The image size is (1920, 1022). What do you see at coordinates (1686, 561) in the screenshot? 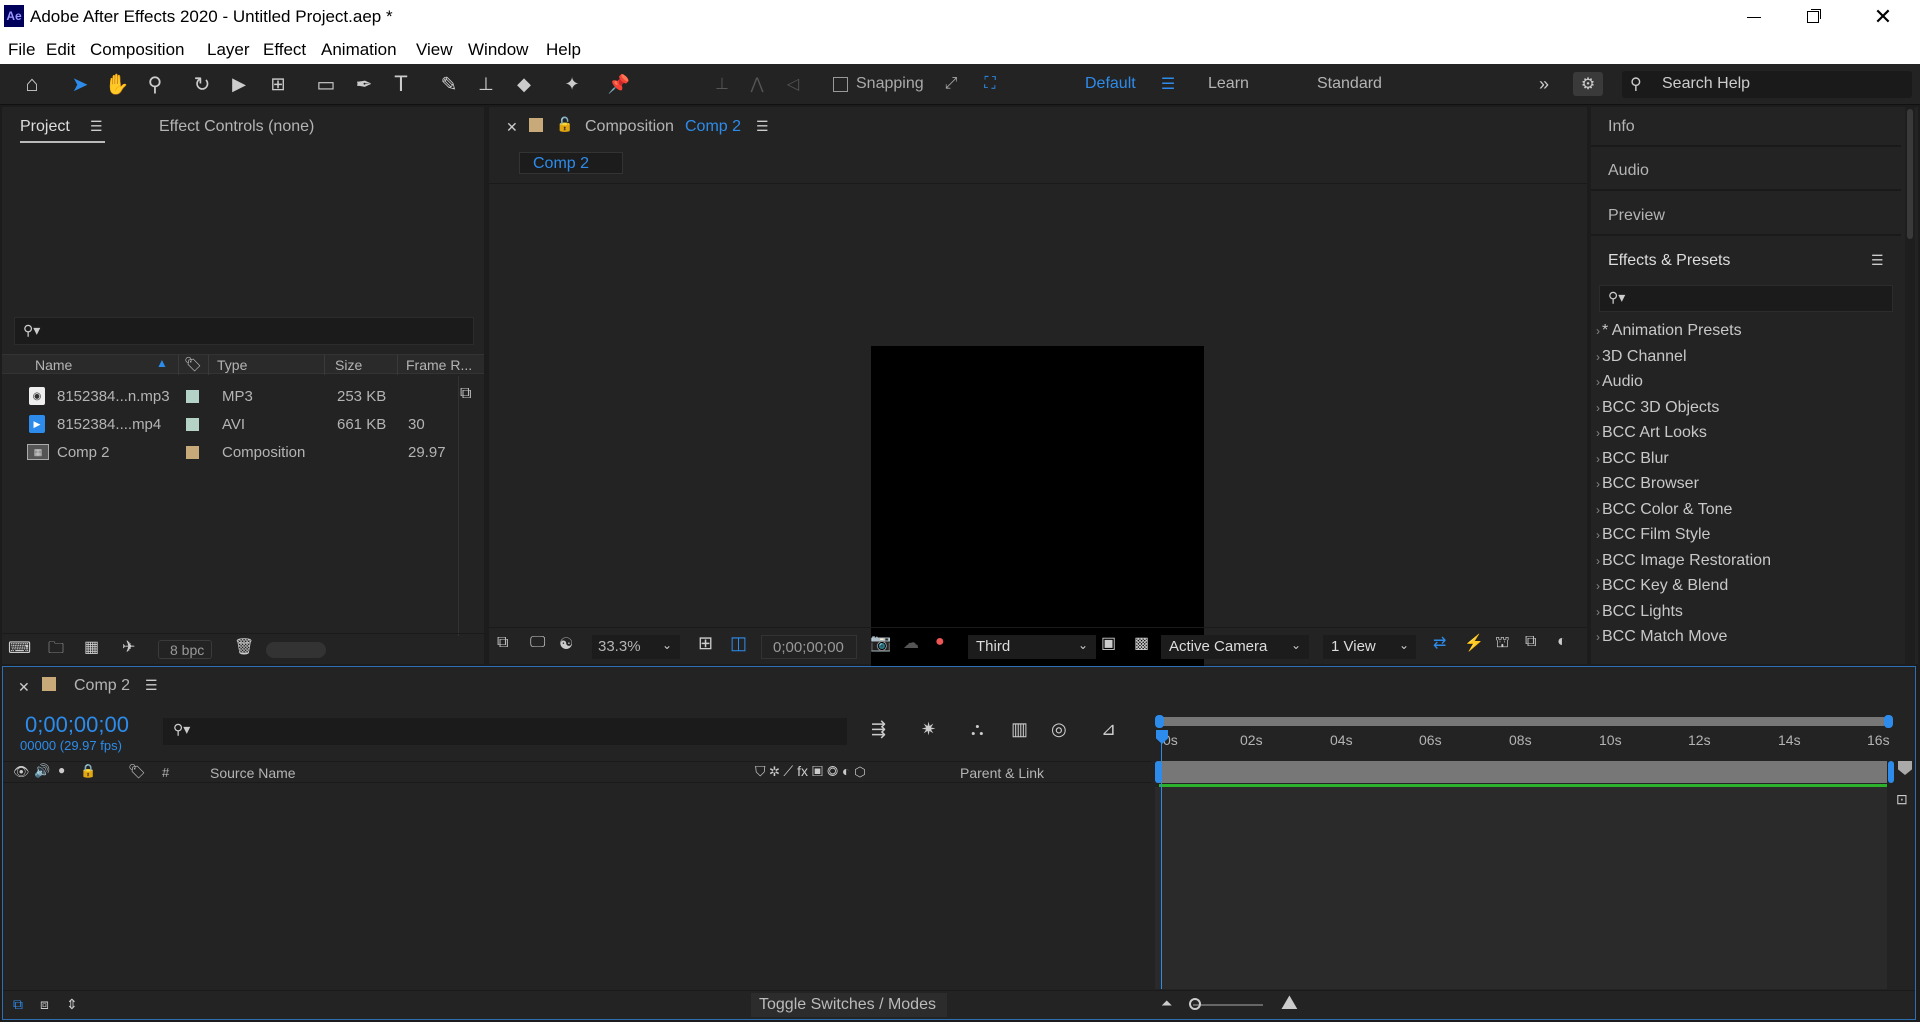
I see `effects-item: BCC Image Restoration` at bounding box center [1686, 561].